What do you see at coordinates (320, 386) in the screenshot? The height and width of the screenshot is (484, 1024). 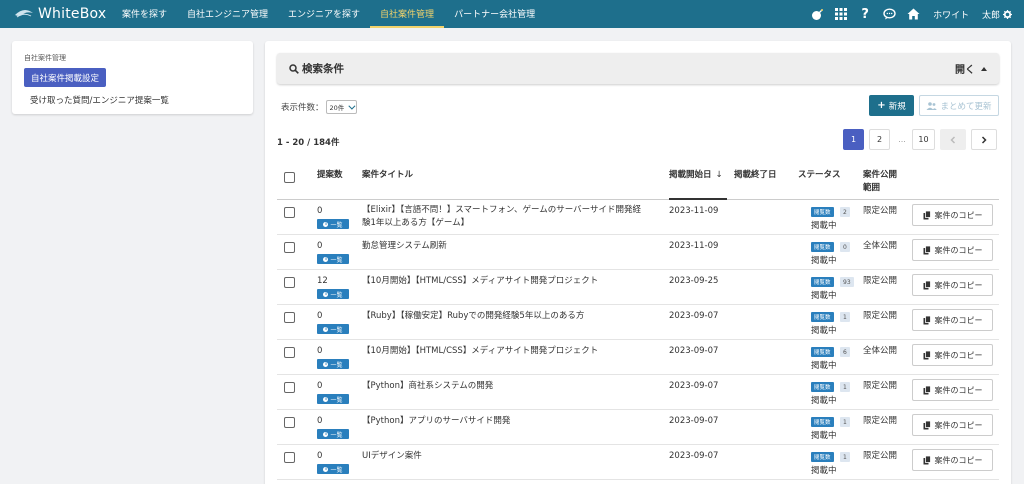 I see `proposal-count: 0` at bounding box center [320, 386].